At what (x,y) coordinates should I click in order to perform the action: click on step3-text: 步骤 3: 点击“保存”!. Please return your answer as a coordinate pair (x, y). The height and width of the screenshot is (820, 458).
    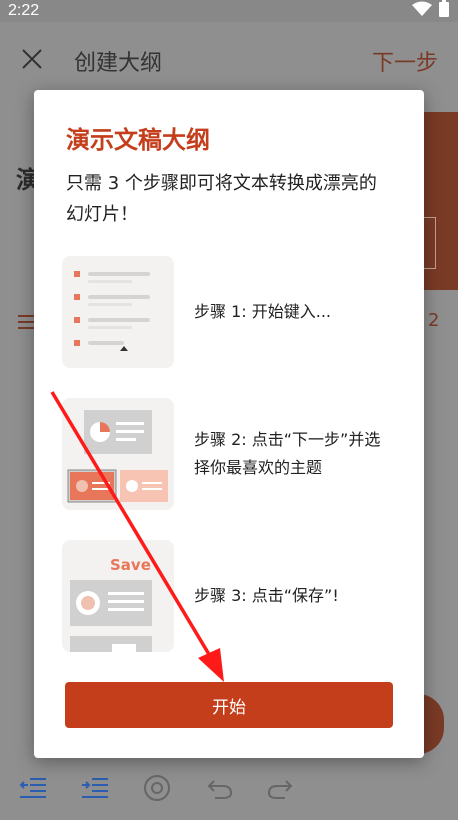
    Looking at the image, I should click on (266, 595).